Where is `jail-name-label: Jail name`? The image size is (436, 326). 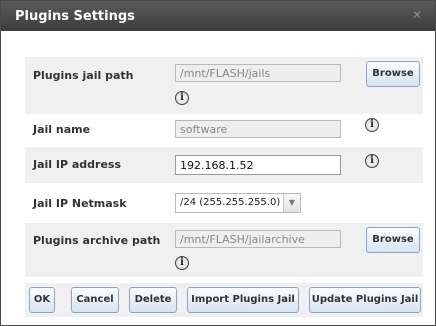 jail-name-label: Jail name is located at coordinates (62, 129).